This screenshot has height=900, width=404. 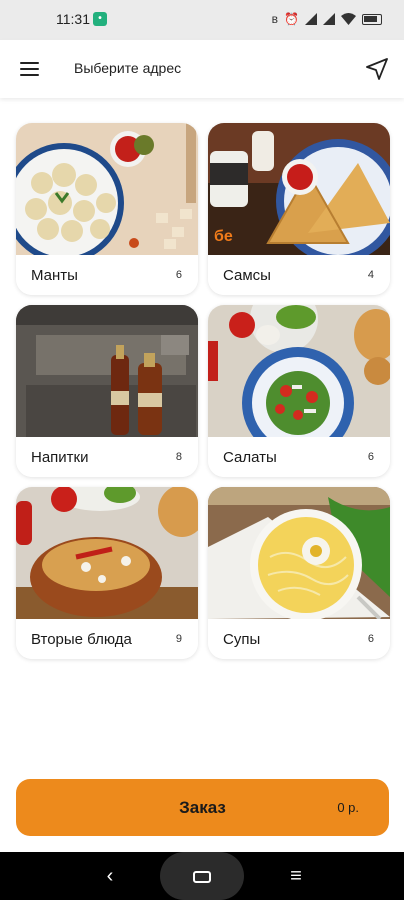 What do you see at coordinates (299, 457) in the screenshot?
I see `card-footer: Салаты 6` at bounding box center [299, 457].